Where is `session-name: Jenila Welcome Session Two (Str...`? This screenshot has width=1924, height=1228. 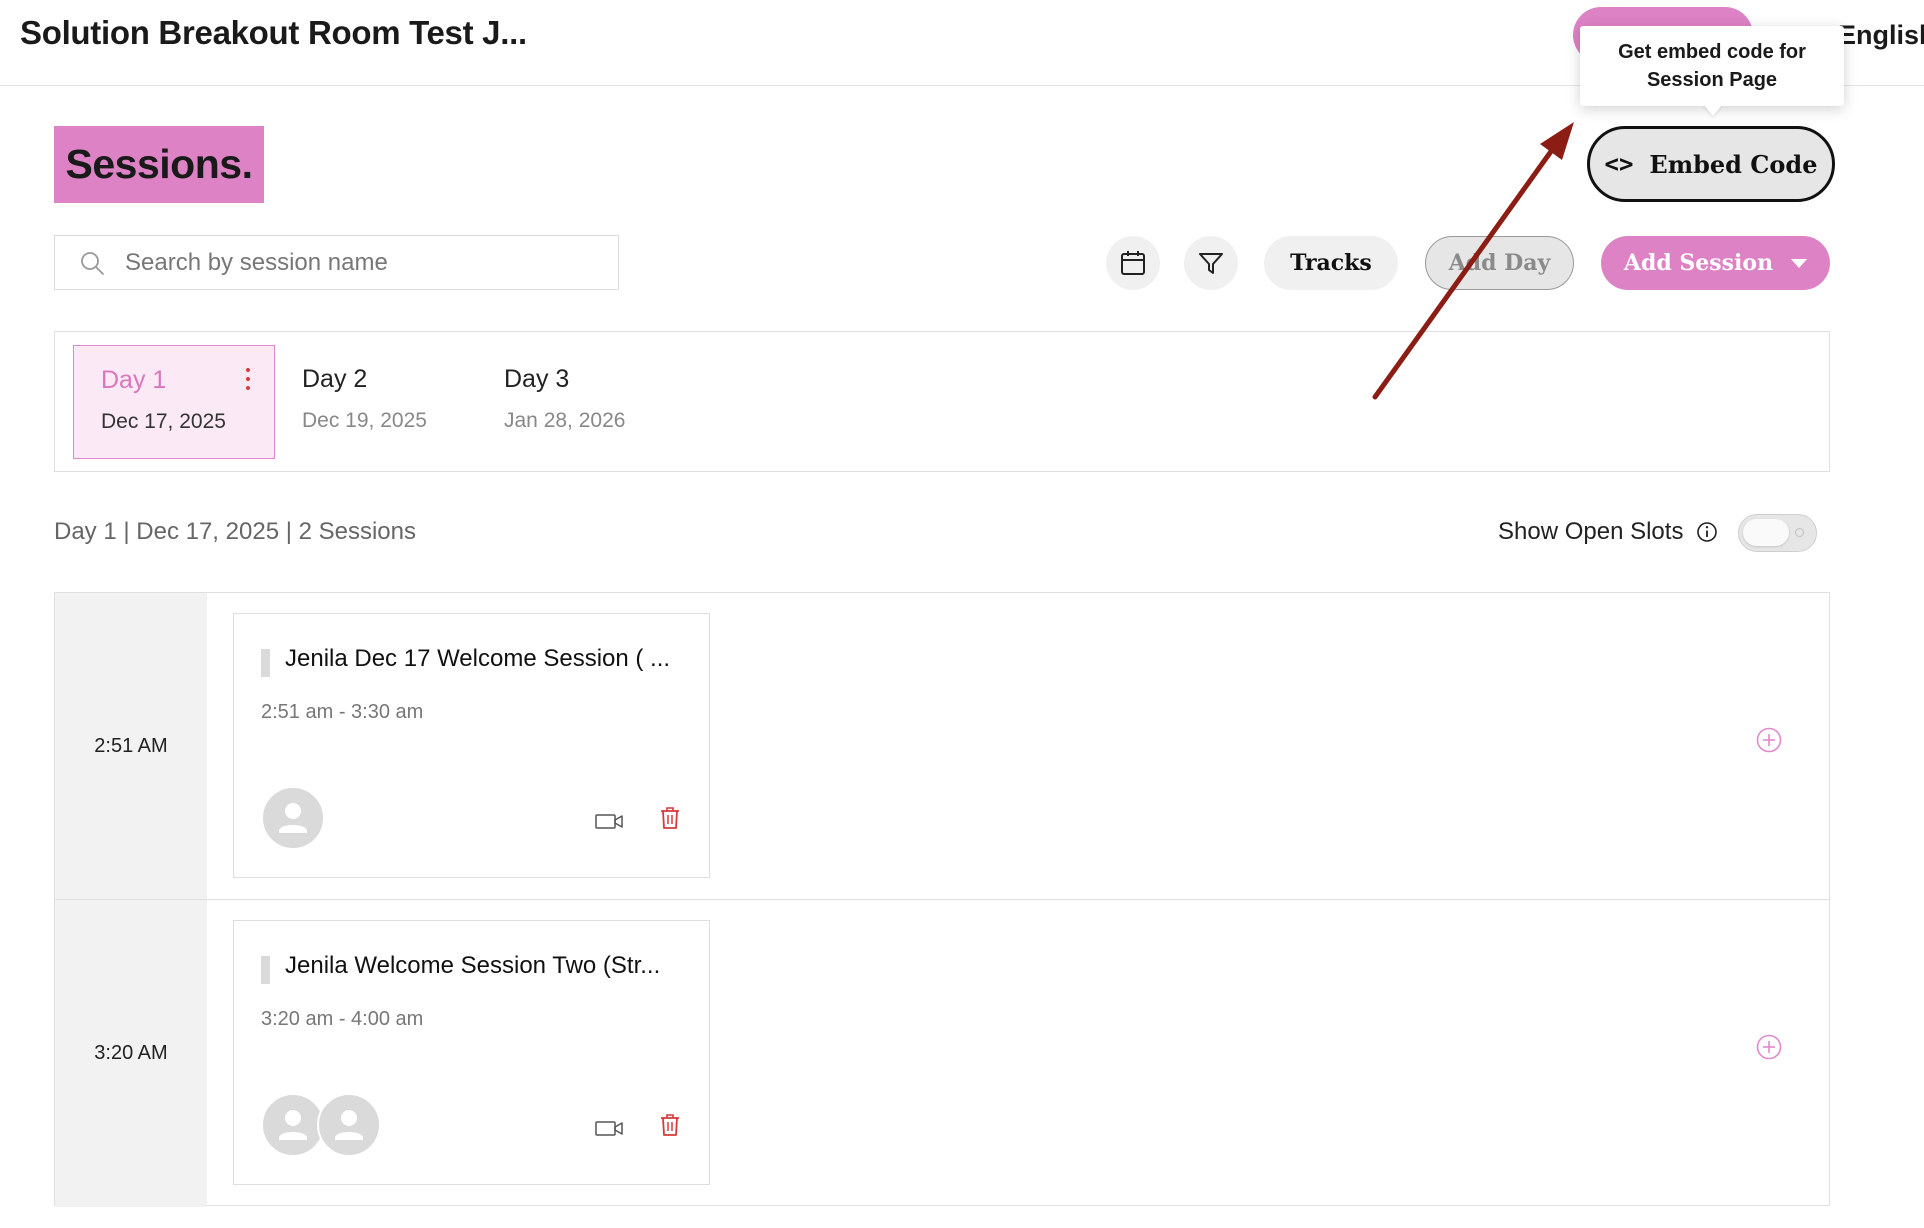 session-name: Jenila Welcome Session Two (Str... is located at coordinates (473, 965).